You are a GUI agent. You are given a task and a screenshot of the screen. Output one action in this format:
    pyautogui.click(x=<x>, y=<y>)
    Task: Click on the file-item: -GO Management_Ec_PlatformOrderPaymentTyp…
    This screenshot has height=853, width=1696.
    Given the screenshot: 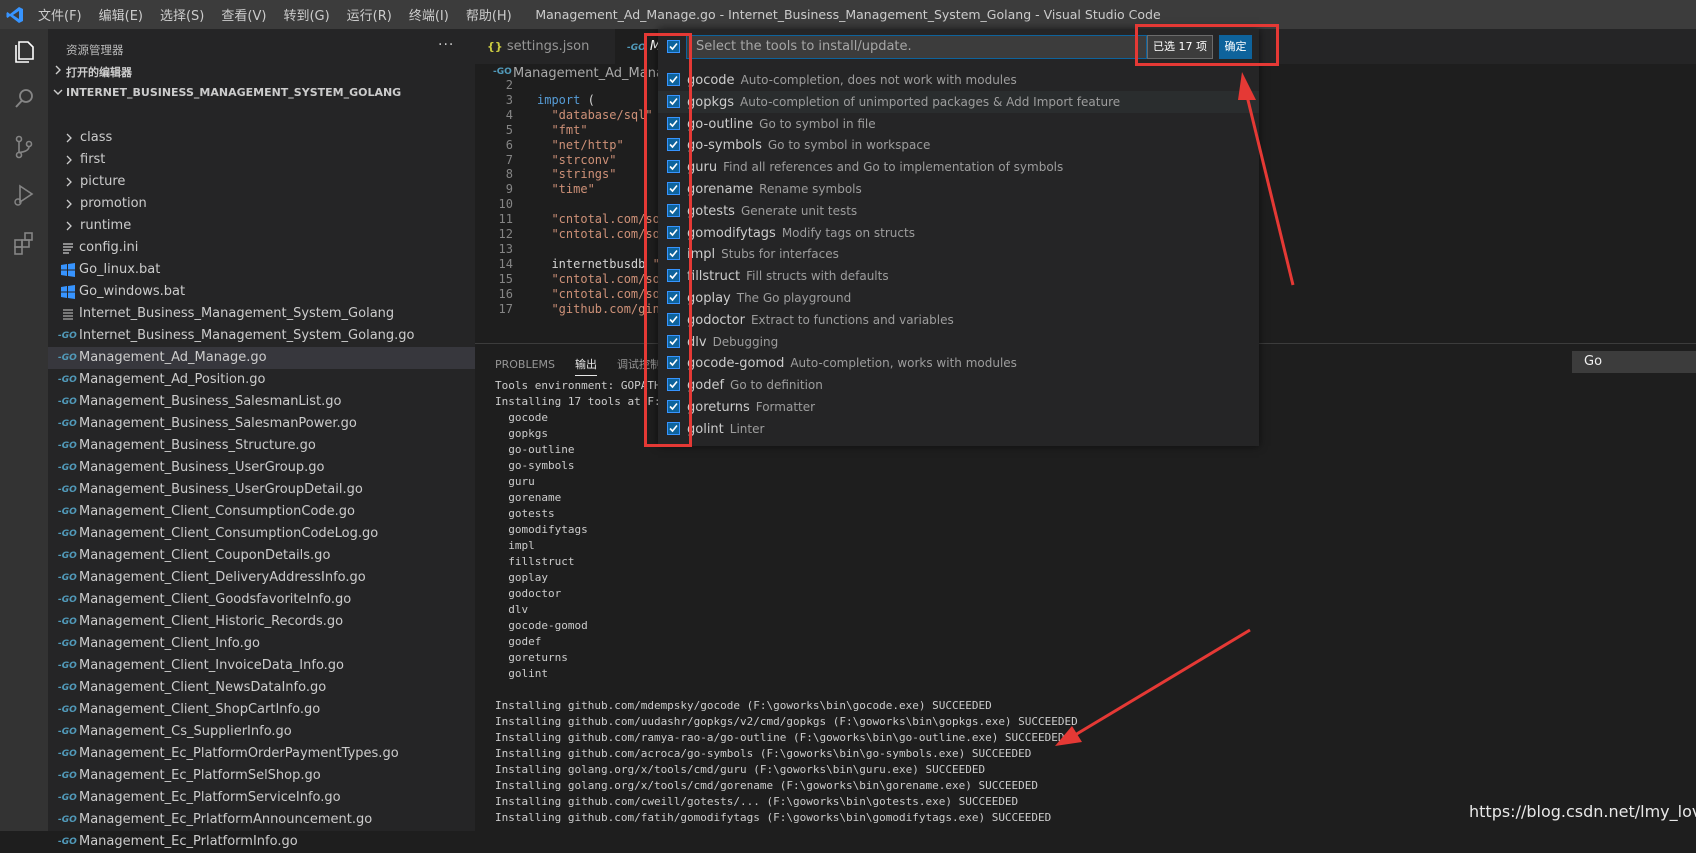 What is the action you would take?
    pyautogui.click(x=261, y=754)
    